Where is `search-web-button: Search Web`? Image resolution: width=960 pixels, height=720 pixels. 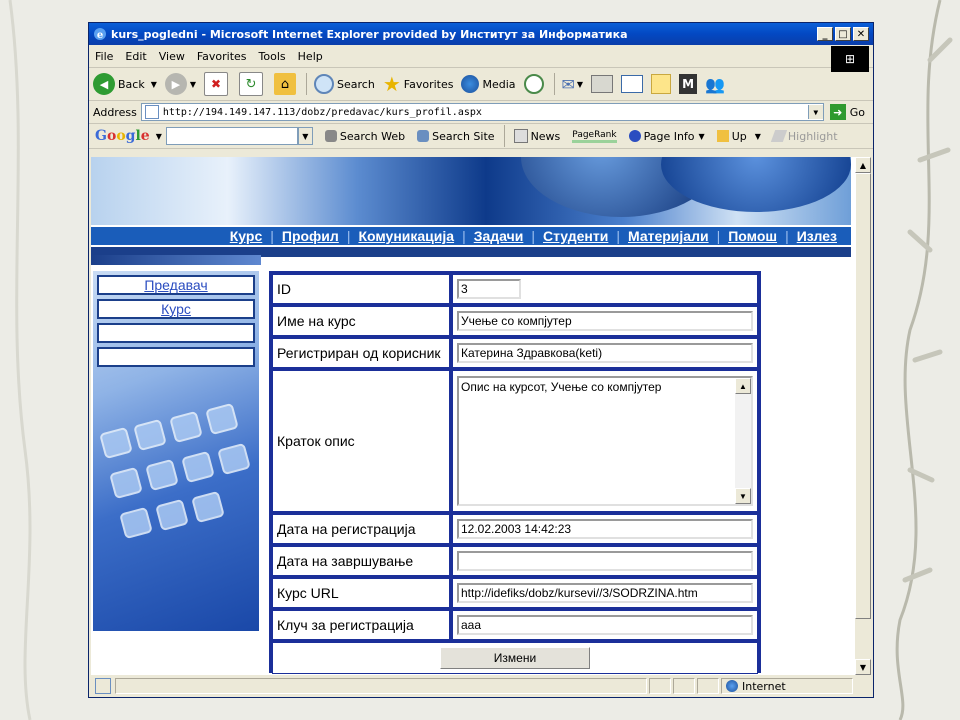
search-web-button: Search Web is located at coordinates (365, 136).